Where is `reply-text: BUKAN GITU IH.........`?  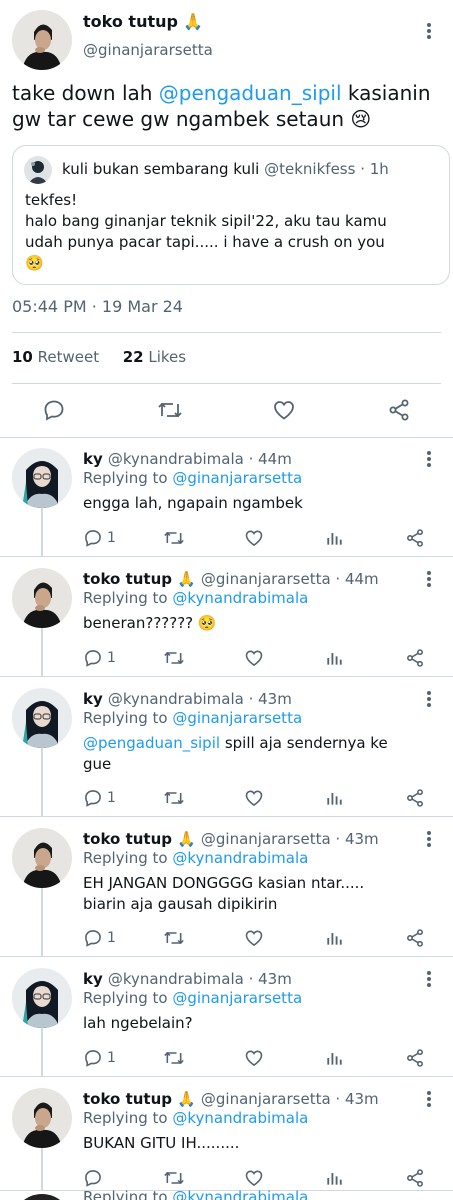
reply-text: BUKAN GITU IH......... is located at coordinates (263, 1143).